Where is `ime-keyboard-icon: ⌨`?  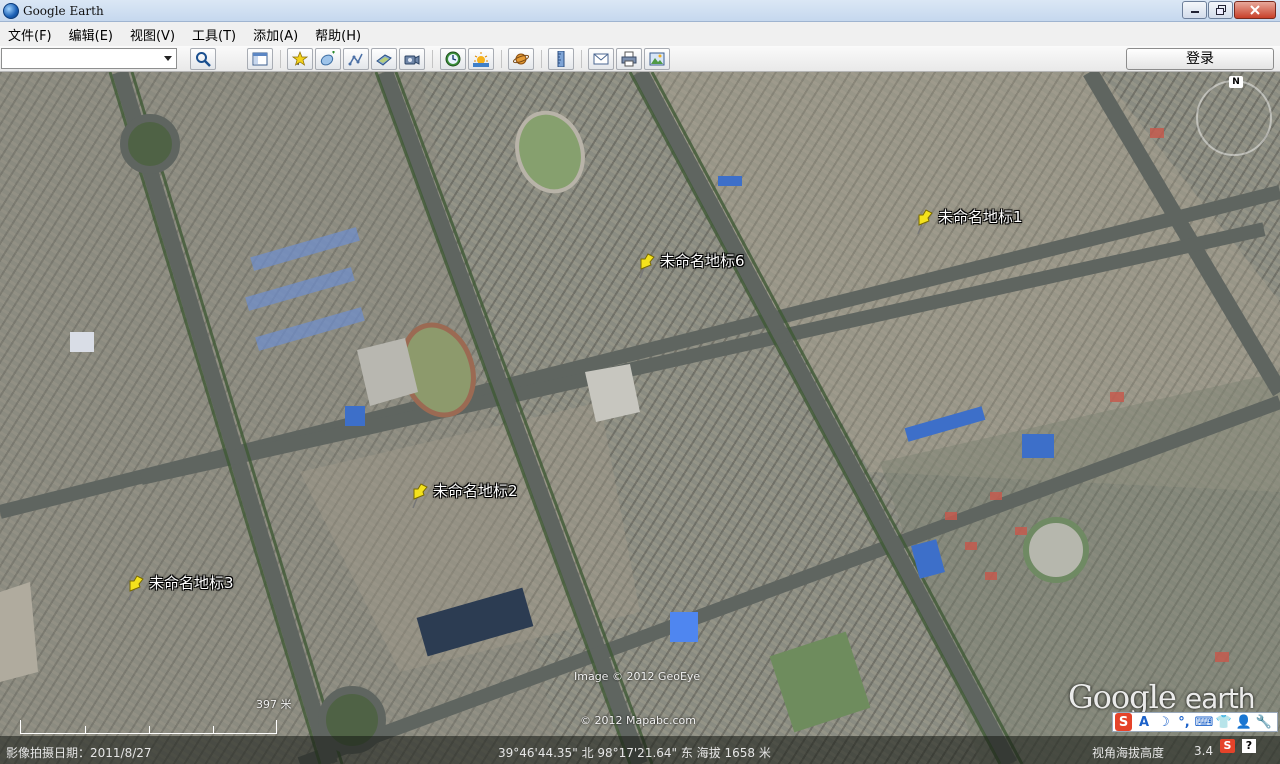 ime-keyboard-icon: ⌨ is located at coordinates (1204, 722).